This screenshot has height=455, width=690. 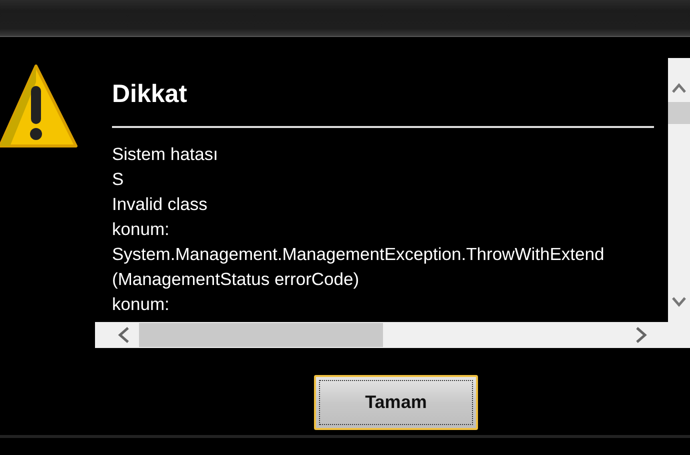 What do you see at coordinates (160, 204) in the screenshot?
I see `message-line: Invalid class` at bounding box center [160, 204].